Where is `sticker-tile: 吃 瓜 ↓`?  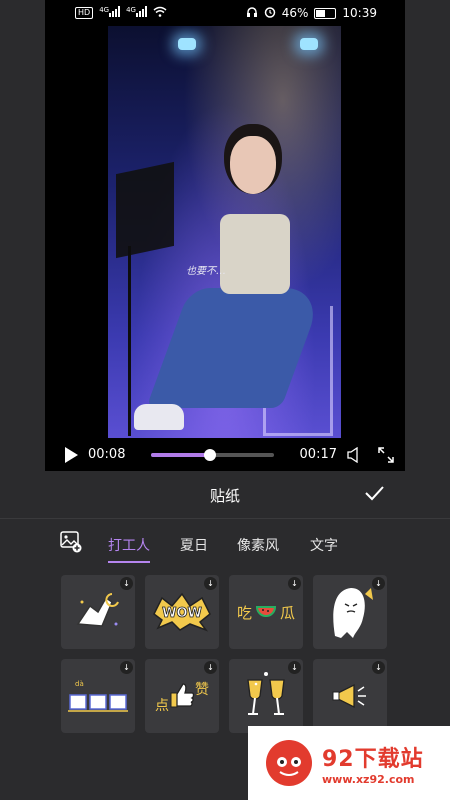 sticker-tile: 吃 瓜 ↓ is located at coordinates (266, 612).